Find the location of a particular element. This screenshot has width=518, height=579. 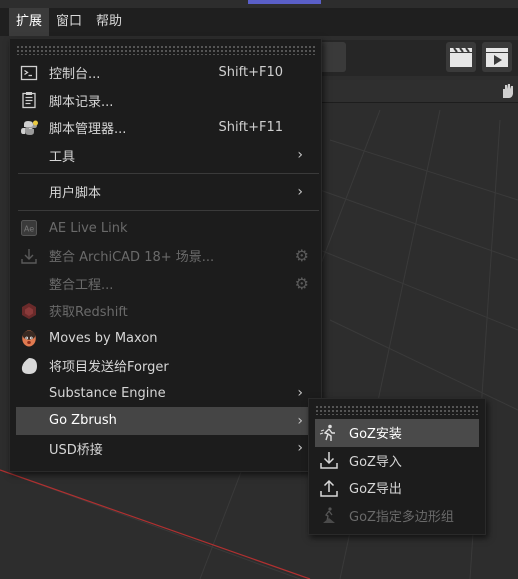

menu-item-user-scripts: 用户脚本 › is located at coordinates (165, 192).